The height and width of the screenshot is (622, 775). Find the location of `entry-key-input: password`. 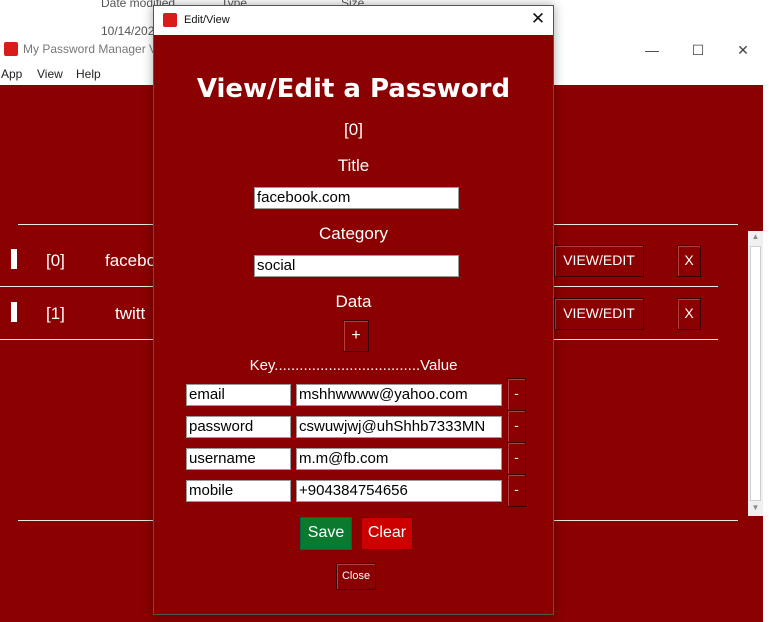

entry-key-input: password is located at coordinates (238, 427).